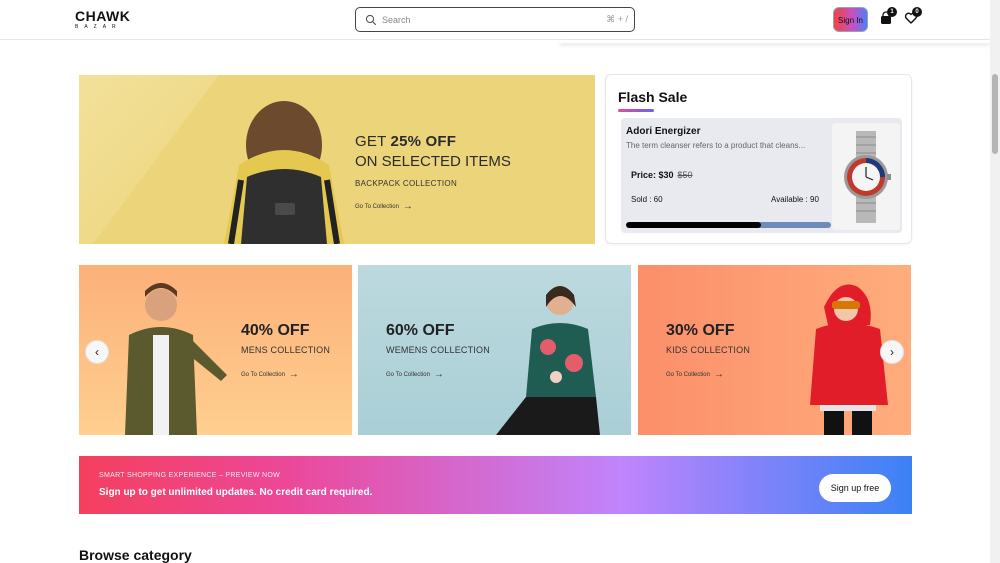  I want to click on cart-count-badge: 1, so click(892, 12).